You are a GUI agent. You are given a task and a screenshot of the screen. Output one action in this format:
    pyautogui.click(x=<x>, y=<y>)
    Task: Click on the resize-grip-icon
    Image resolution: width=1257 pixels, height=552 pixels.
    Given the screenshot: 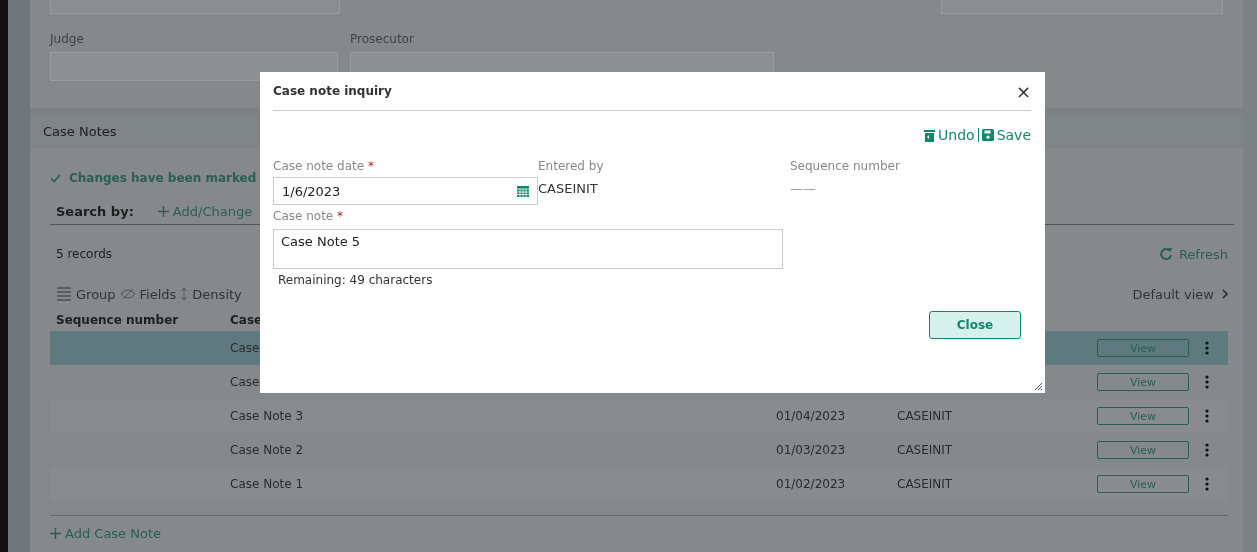 What is the action you would take?
    pyautogui.click(x=1038, y=386)
    